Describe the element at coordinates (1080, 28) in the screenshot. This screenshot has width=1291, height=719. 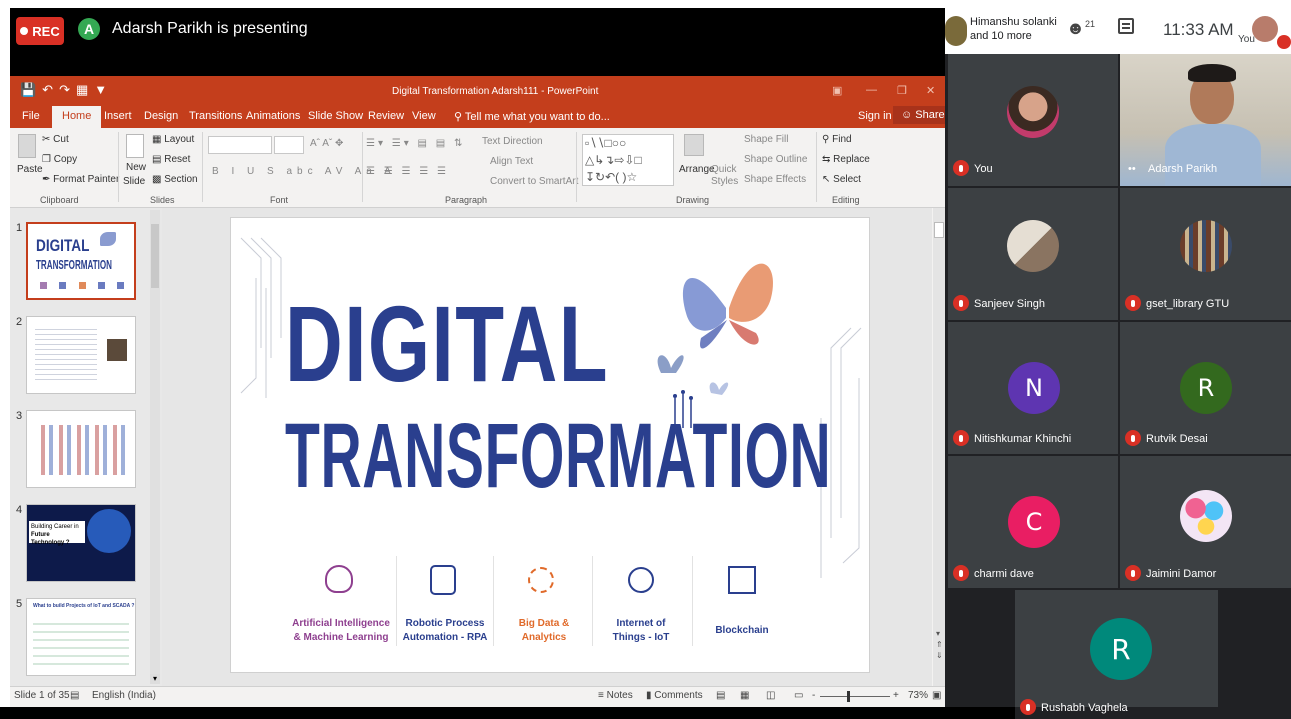
I see `people-button: ☻21` at that location.